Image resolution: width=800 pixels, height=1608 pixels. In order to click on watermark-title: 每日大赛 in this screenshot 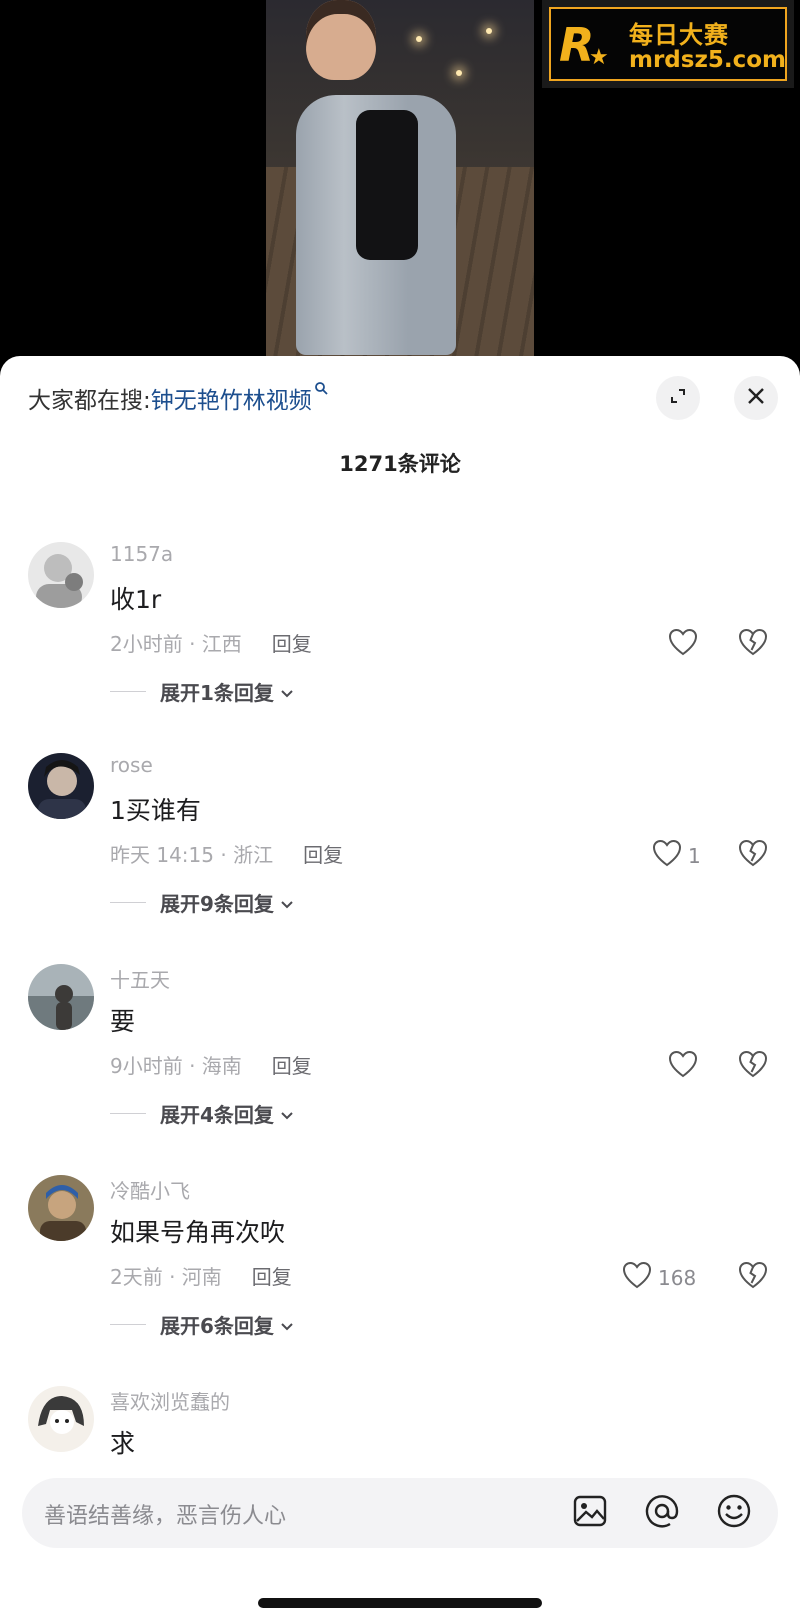, I will do `click(679, 35)`.